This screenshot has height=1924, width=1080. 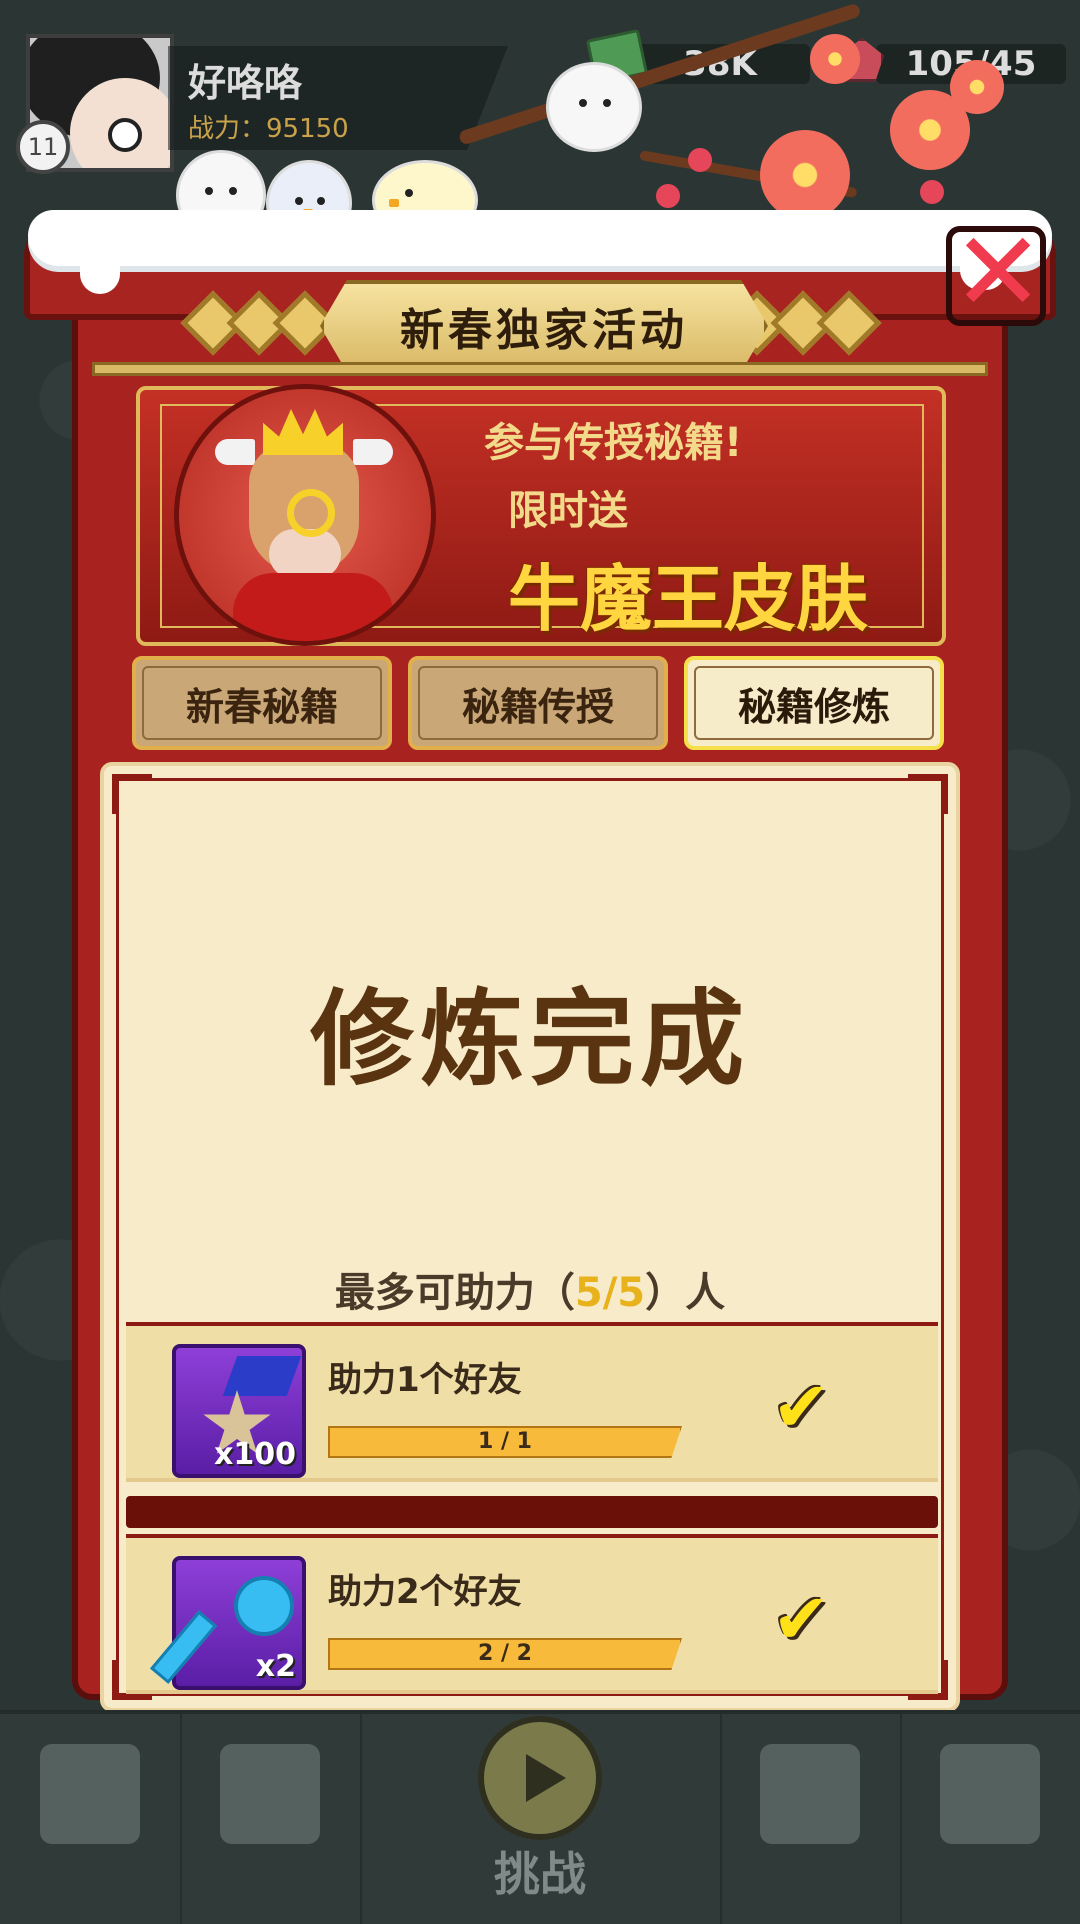 I want to click on challenge-label: 挑战, so click(x=540, y=1874).